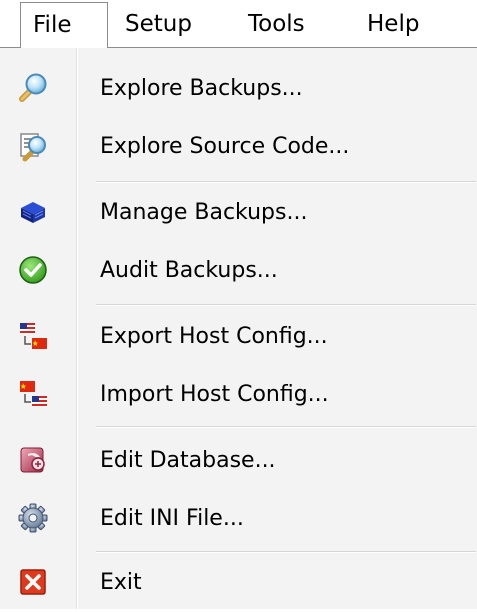 The height and width of the screenshot is (612, 477). Describe the element at coordinates (158, 25) in the screenshot. I see `menu-setup: Setup` at that location.